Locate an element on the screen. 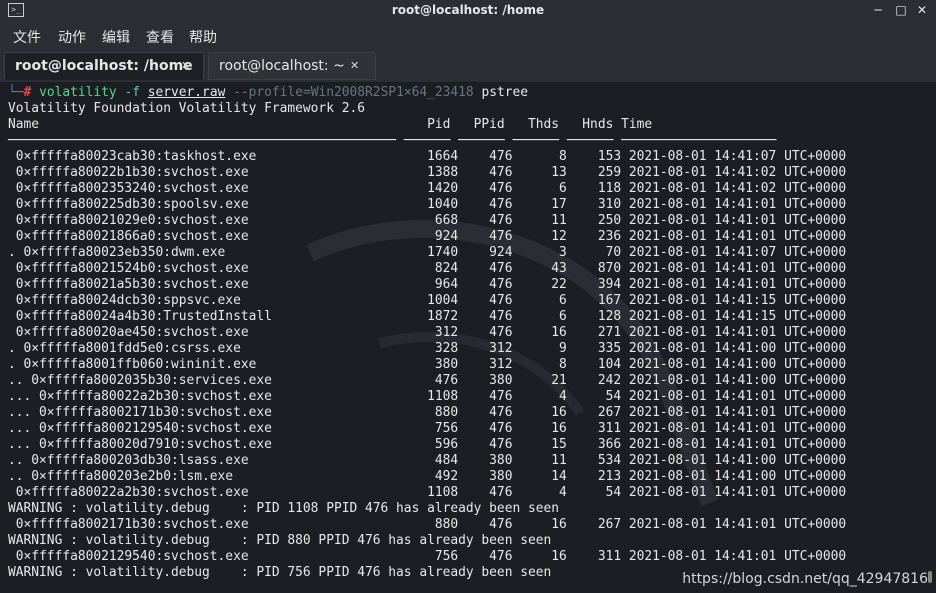 Image resolution: width=936 pixels, height=593 pixels. window-title: root@localhost: /home is located at coordinates (468, 10).